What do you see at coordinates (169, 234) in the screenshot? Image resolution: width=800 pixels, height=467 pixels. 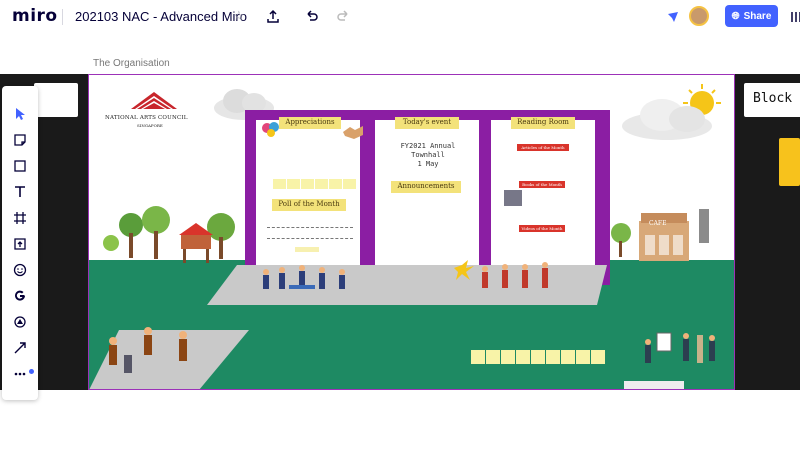 I see `playground-icon` at bounding box center [169, 234].